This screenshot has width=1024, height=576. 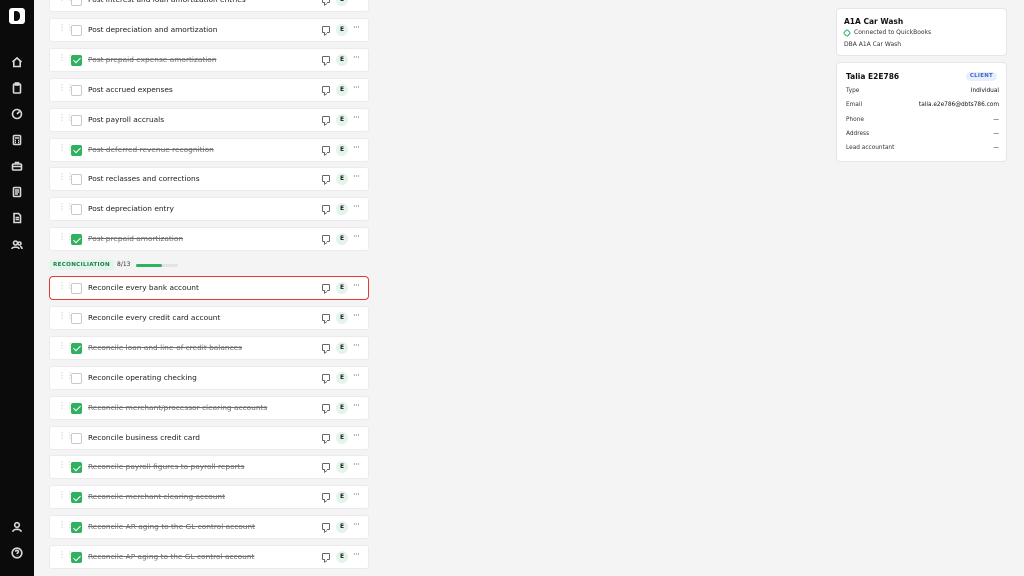 I want to click on task-label: Post depreciation and amortization, so click(x=152, y=29).